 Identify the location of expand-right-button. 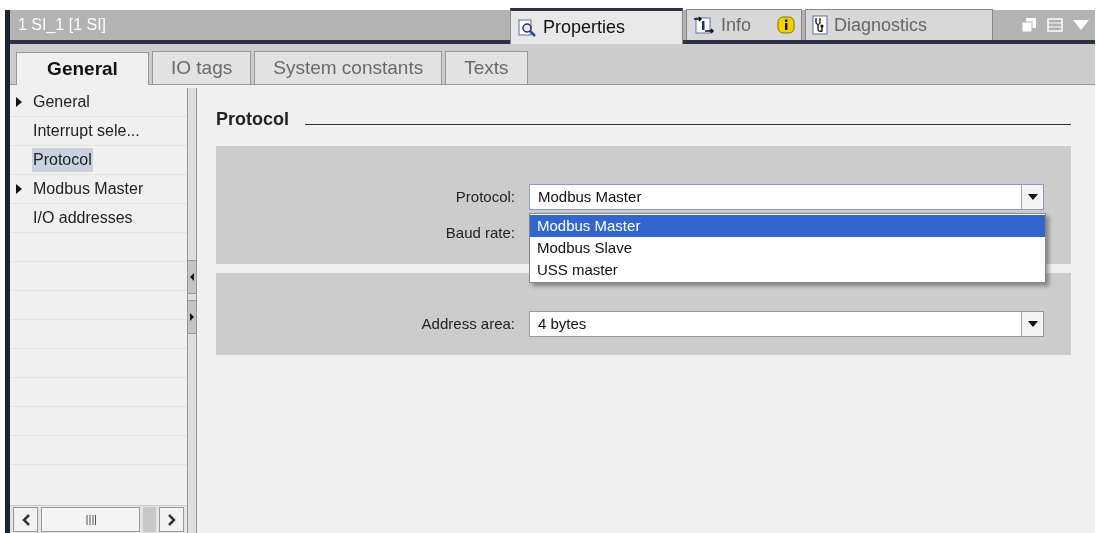
(192, 317).